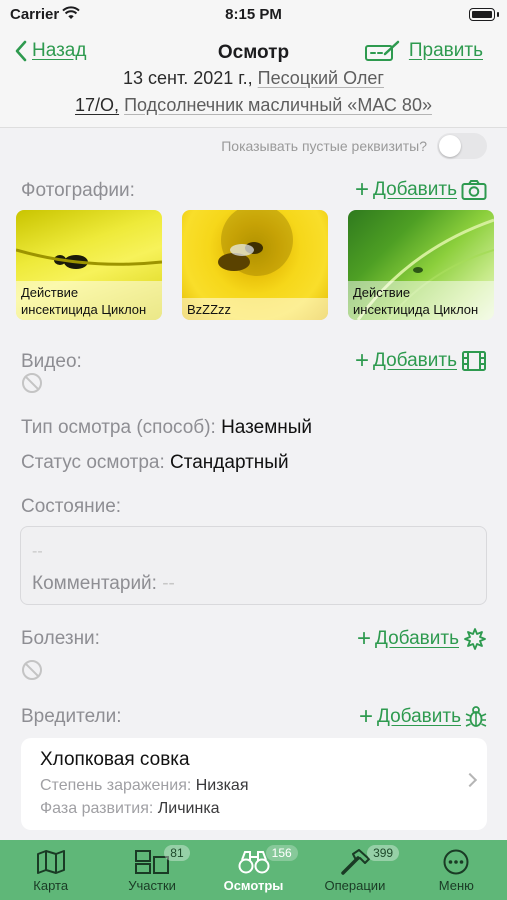 The height and width of the screenshot is (900, 507). I want to click on bug-icon, so click(476, 716).